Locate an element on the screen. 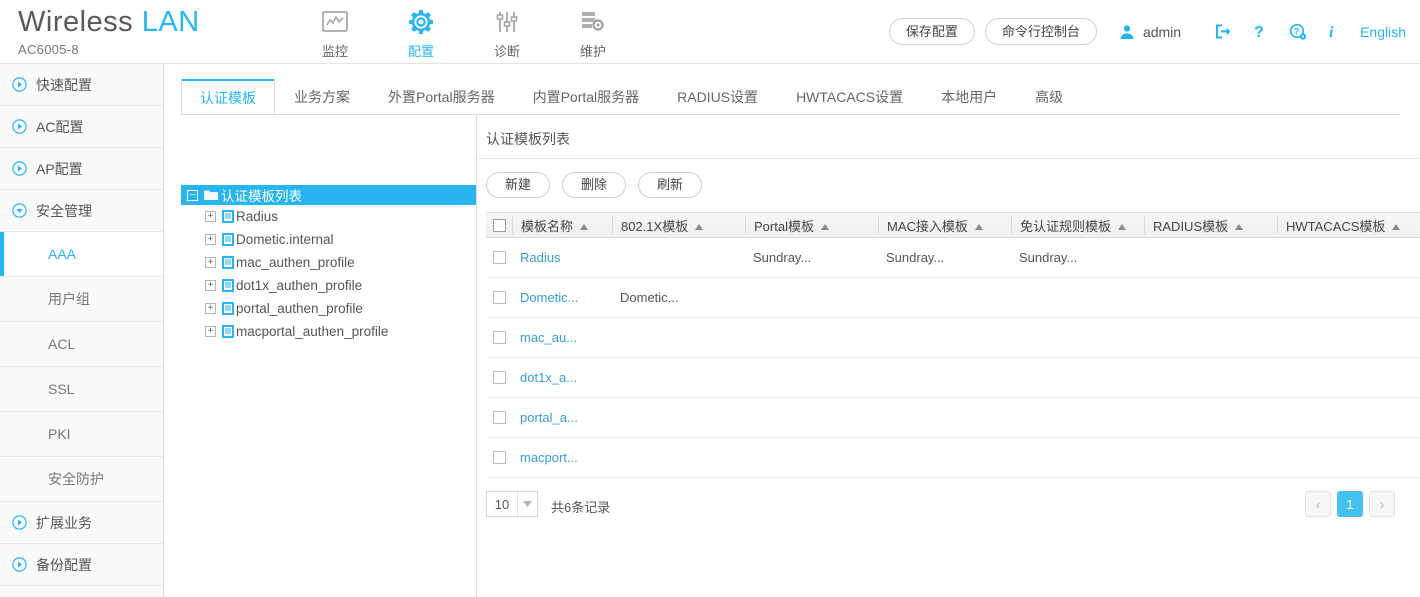  tab-label: 外置Portal服务器 is located at coordinates (441, 97).